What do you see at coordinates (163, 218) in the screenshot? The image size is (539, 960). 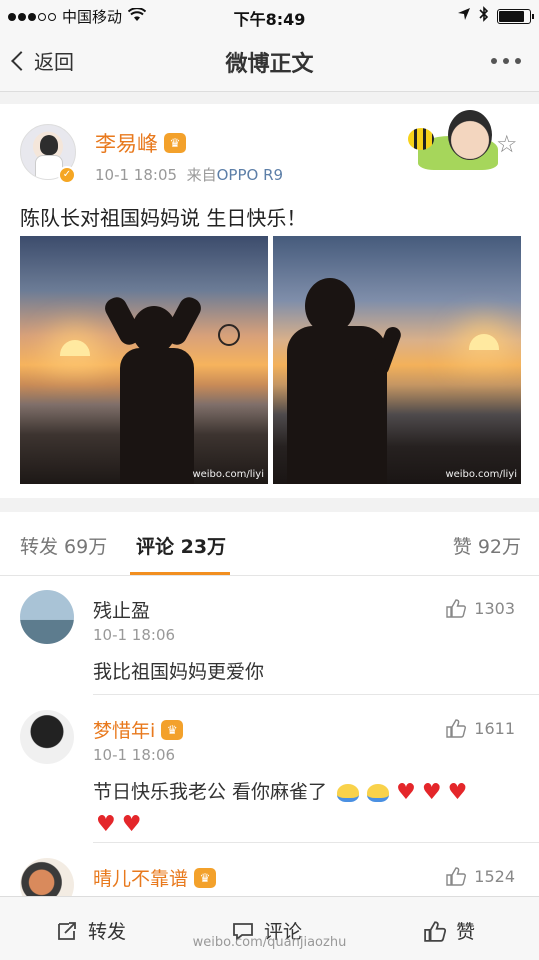 I see `post-text: 陈队长对祖国妈妈说 生日快乐！` at bounding box center [163, 218].